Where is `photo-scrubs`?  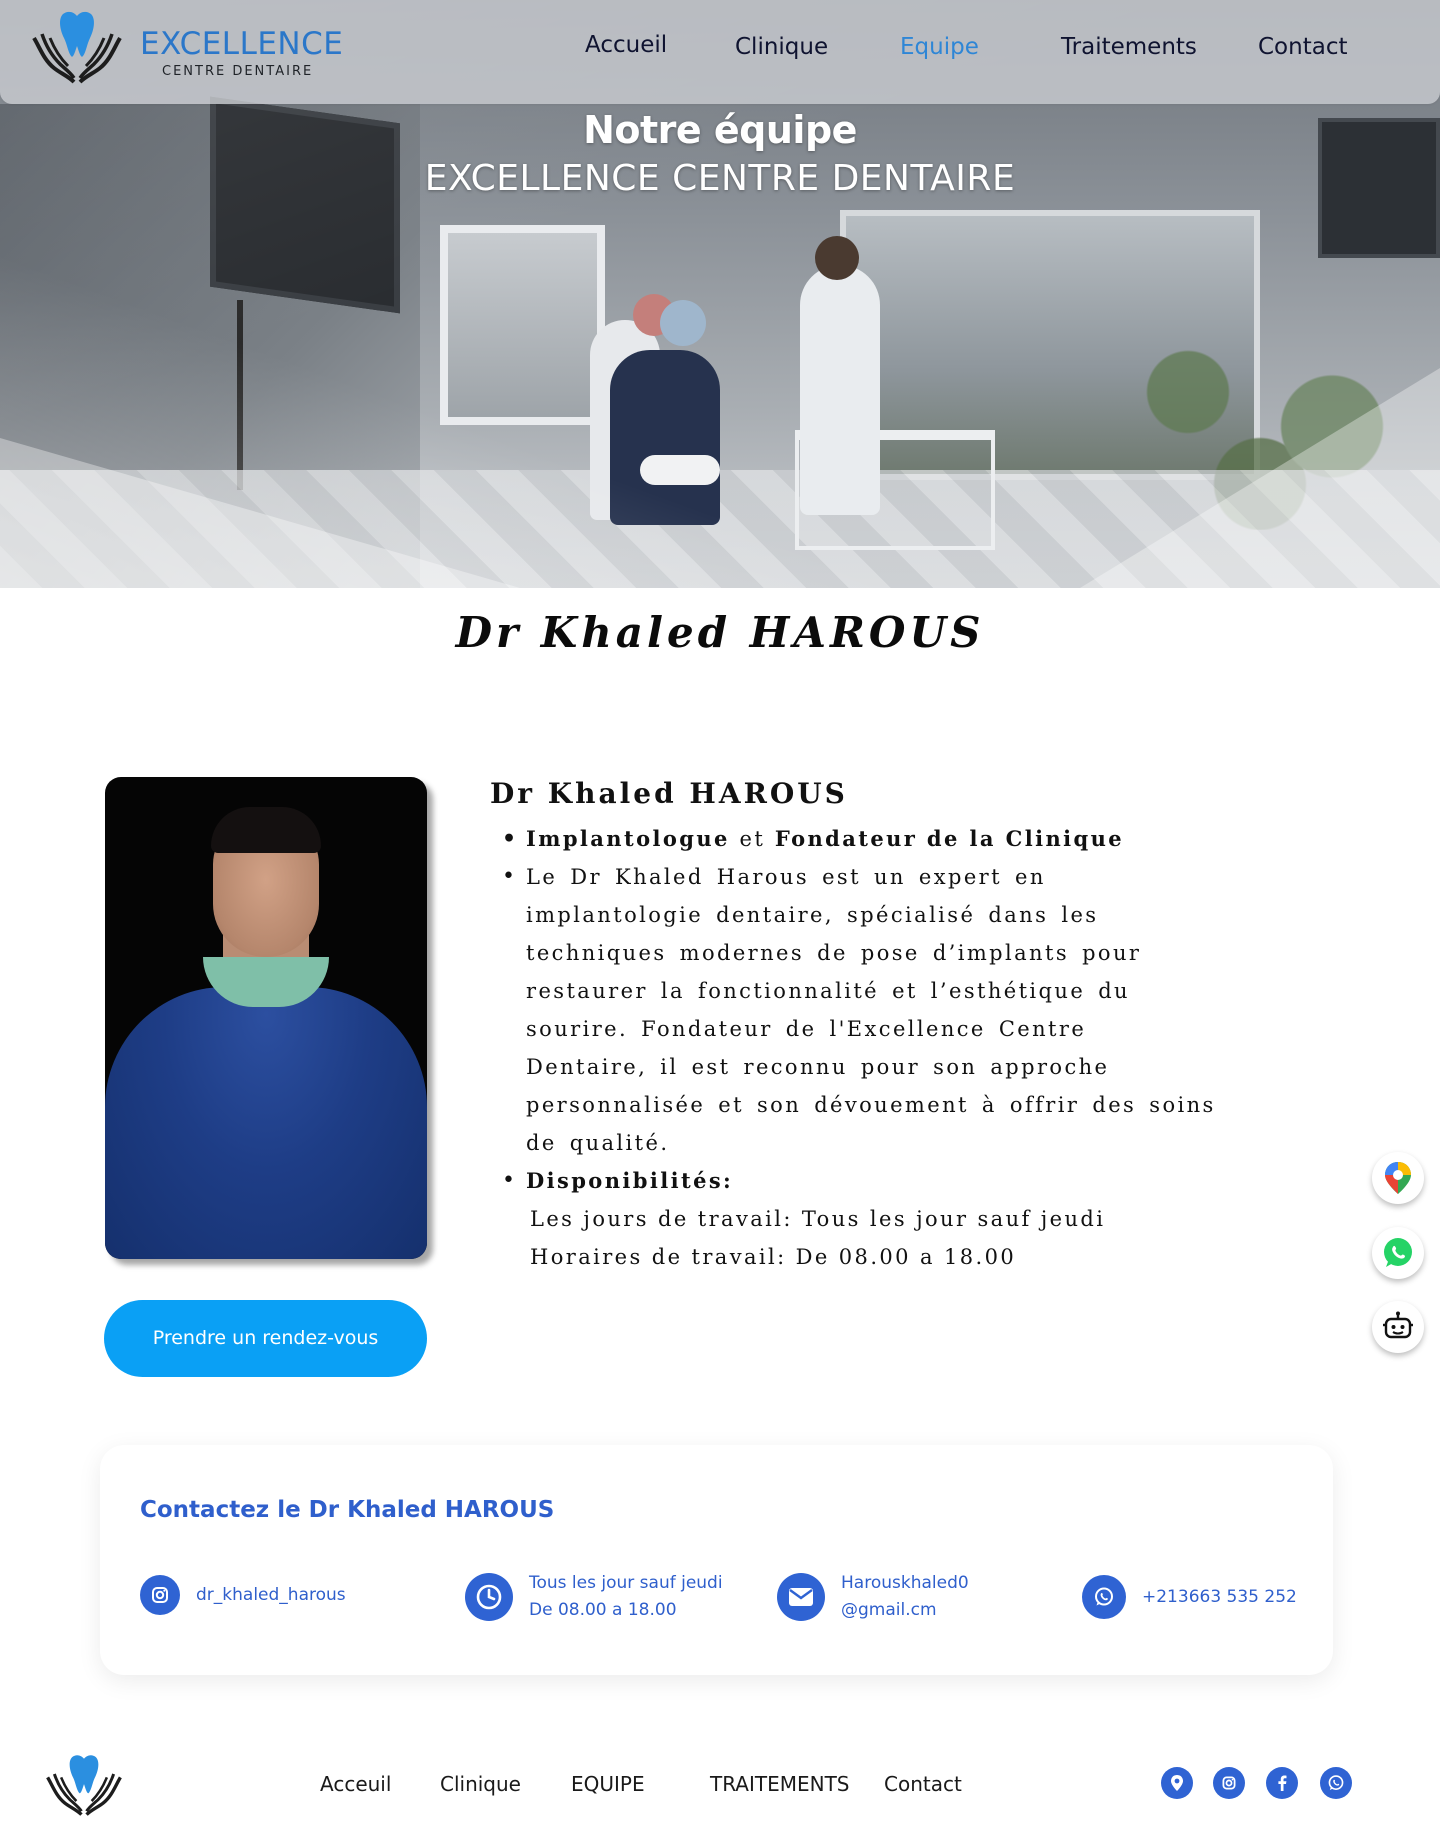
photo-scrubs is located at coordinates (266, 1123).